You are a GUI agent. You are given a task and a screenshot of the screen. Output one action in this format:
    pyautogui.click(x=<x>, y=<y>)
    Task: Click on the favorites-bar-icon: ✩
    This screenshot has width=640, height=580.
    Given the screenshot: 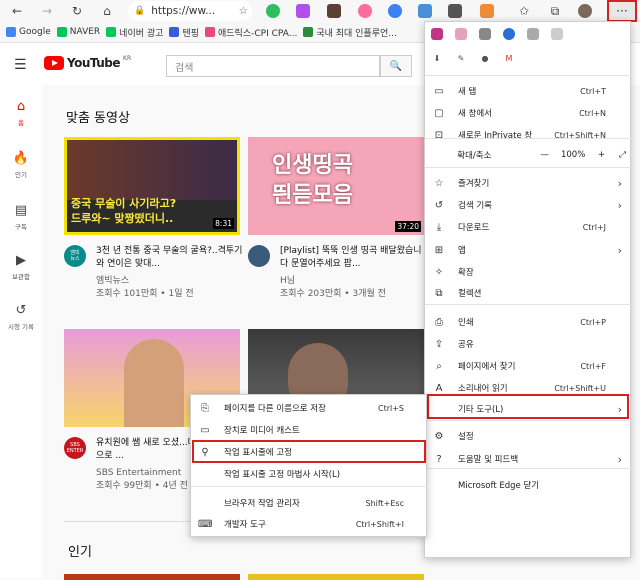 What is the action you would take?
    pyautogui.click(x=524, y=11)
    